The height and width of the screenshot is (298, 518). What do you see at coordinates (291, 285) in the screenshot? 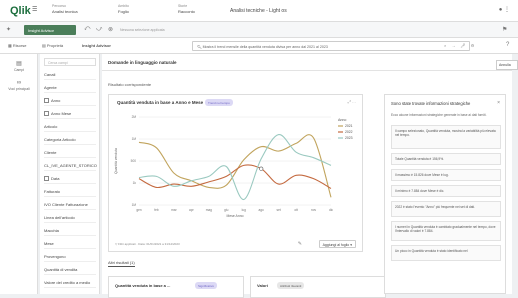
I see `result-card-tag: Attributi rilevanti` at bounding box center [291, 285].